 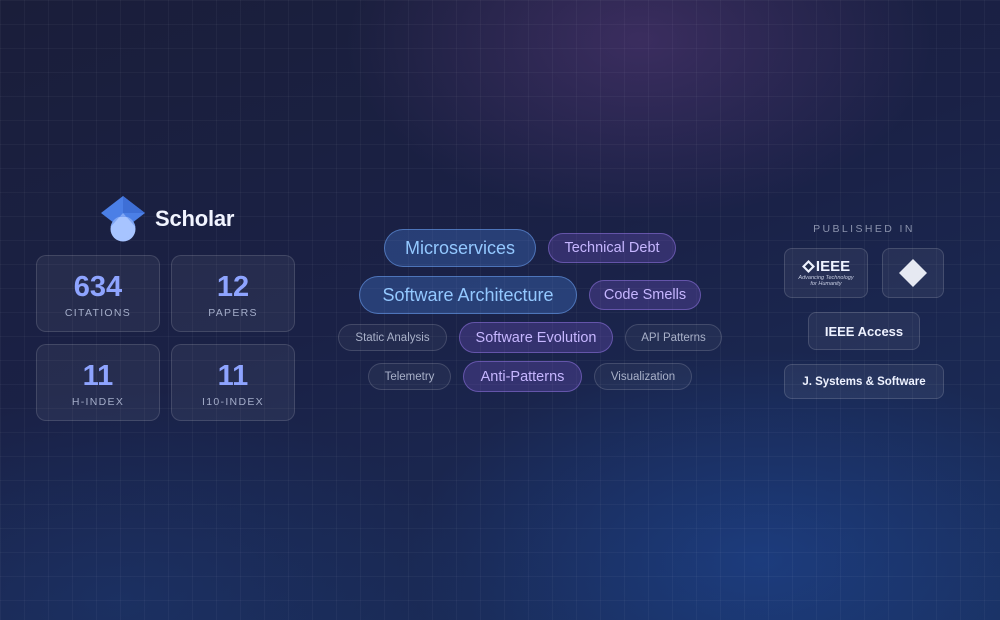 What do you see at coordinates (233, 313) in the screenshot?
I see `papers-label: PAPERS` at bounding box center [233, 313].